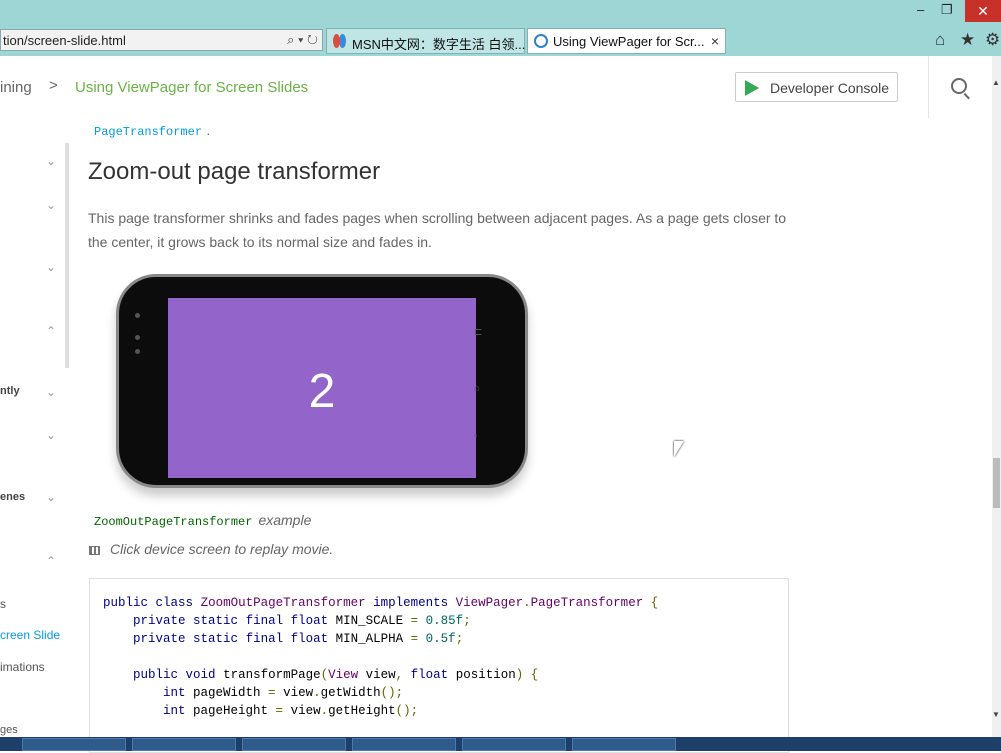  Describe the element at coordinates (959, 86) in the screenshot. I see `search-icon` at that location.